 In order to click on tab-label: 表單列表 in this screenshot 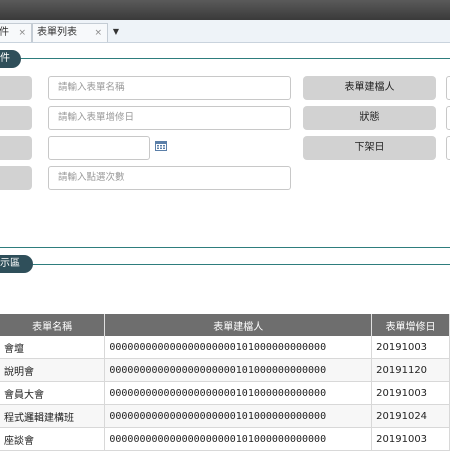, I will do `click(57, 32)`.